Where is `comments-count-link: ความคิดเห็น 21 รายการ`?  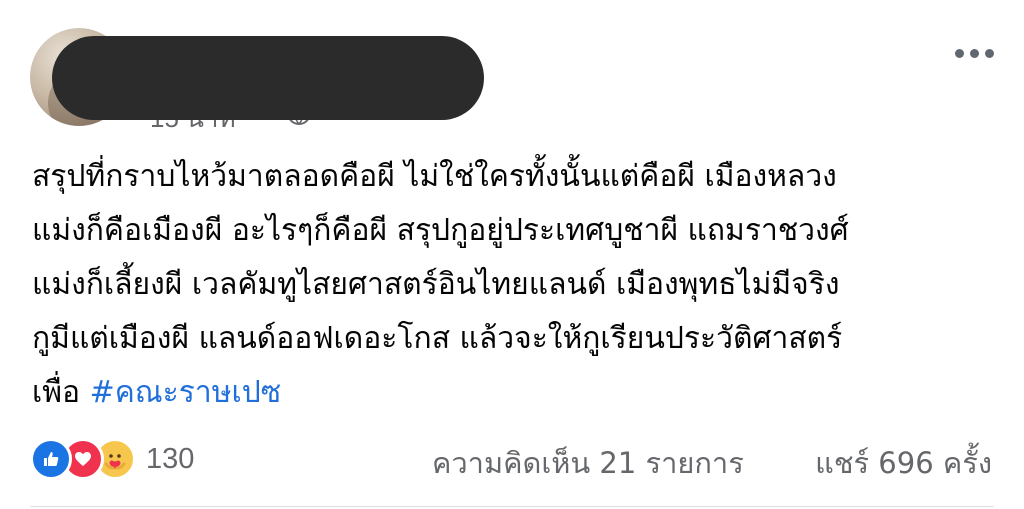
comments-count-link: ความคิดเห็น 21 รายการ is located at coordinates (588, 463).